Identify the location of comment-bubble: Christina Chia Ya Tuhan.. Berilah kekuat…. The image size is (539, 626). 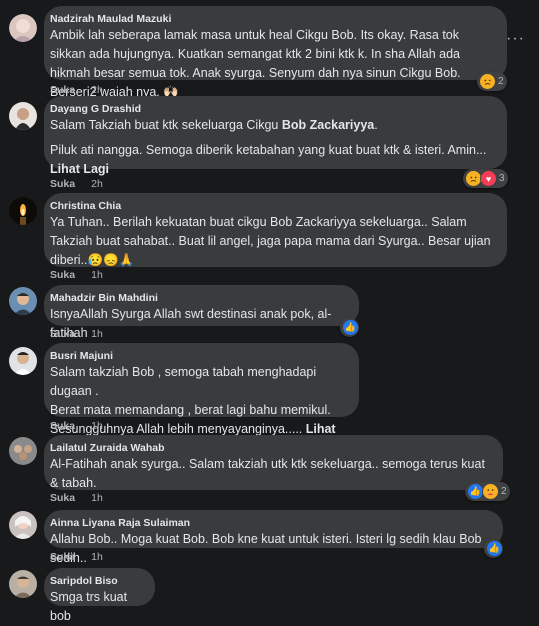
(275, 230).